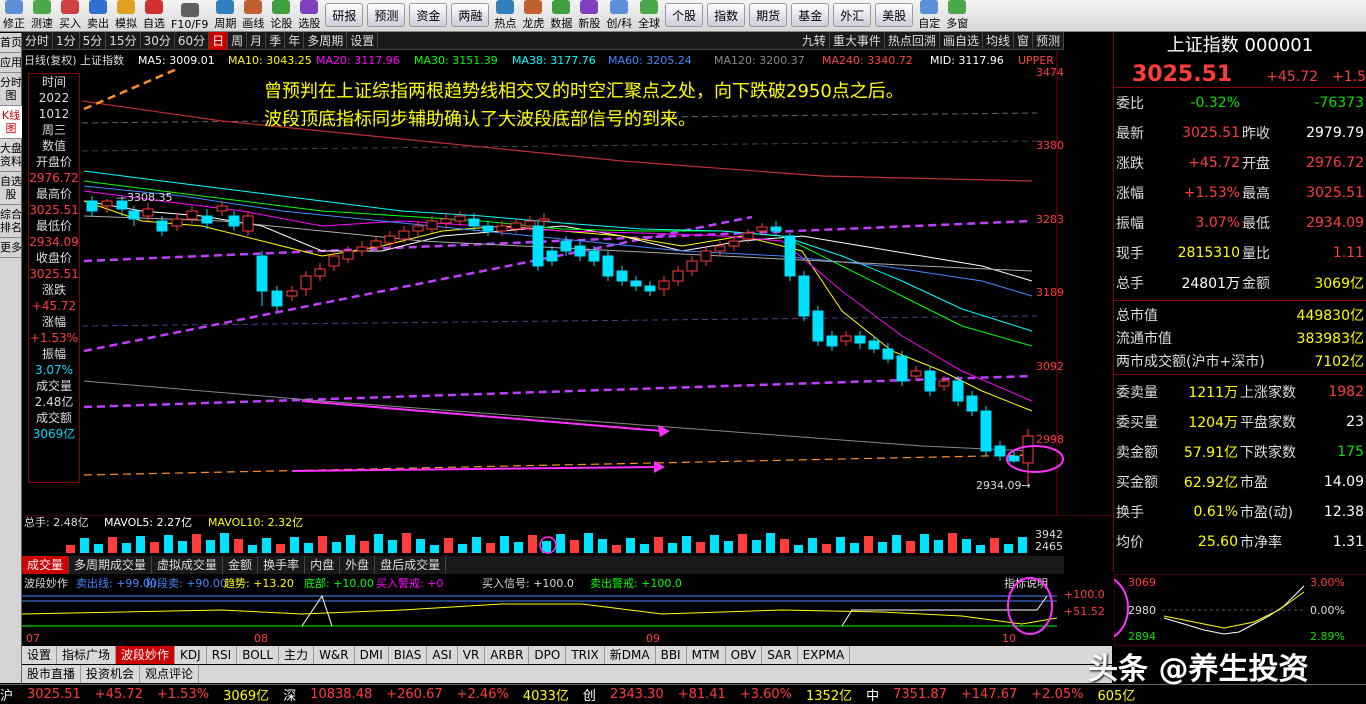  Describe the element at coordinates (295, 40) in the screenshot. I see `period-tab-10: 年` at that location.